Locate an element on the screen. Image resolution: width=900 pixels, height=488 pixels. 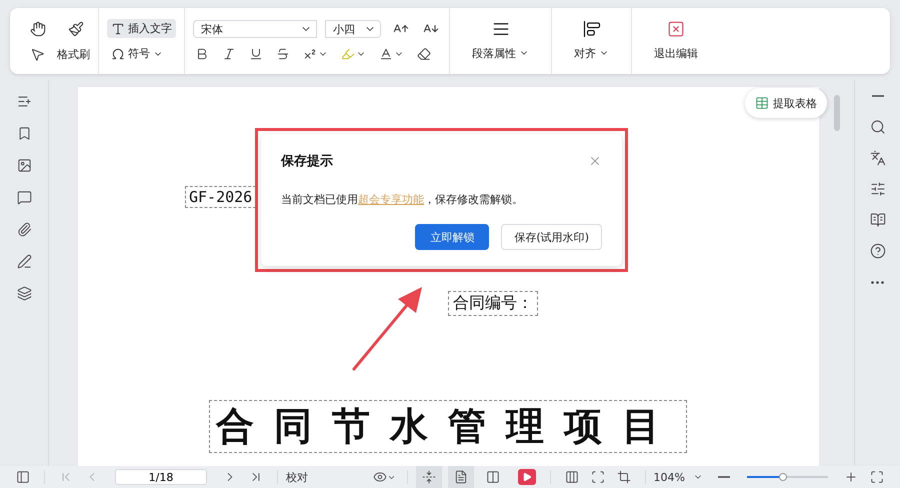
hand-icon is located at coordinates (38, 28).